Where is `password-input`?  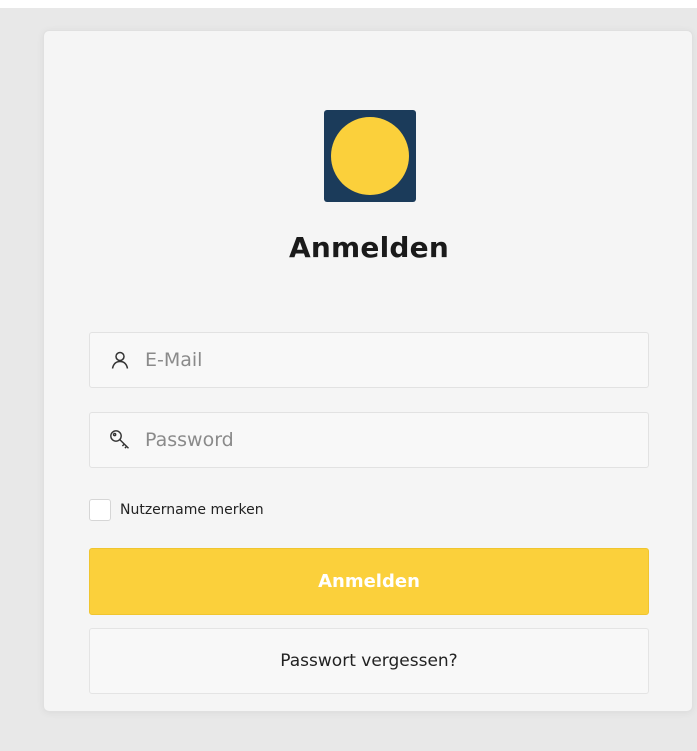 password-input is located at coordinates (385, 440).